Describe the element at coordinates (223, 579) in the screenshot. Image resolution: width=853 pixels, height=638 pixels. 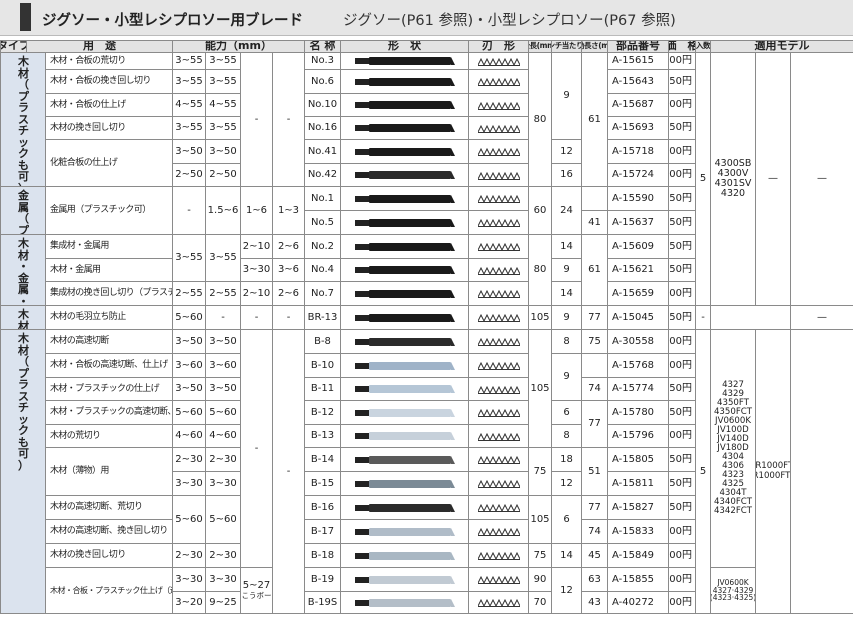
I see `cap-plastic-cell: 3~30` at that location.